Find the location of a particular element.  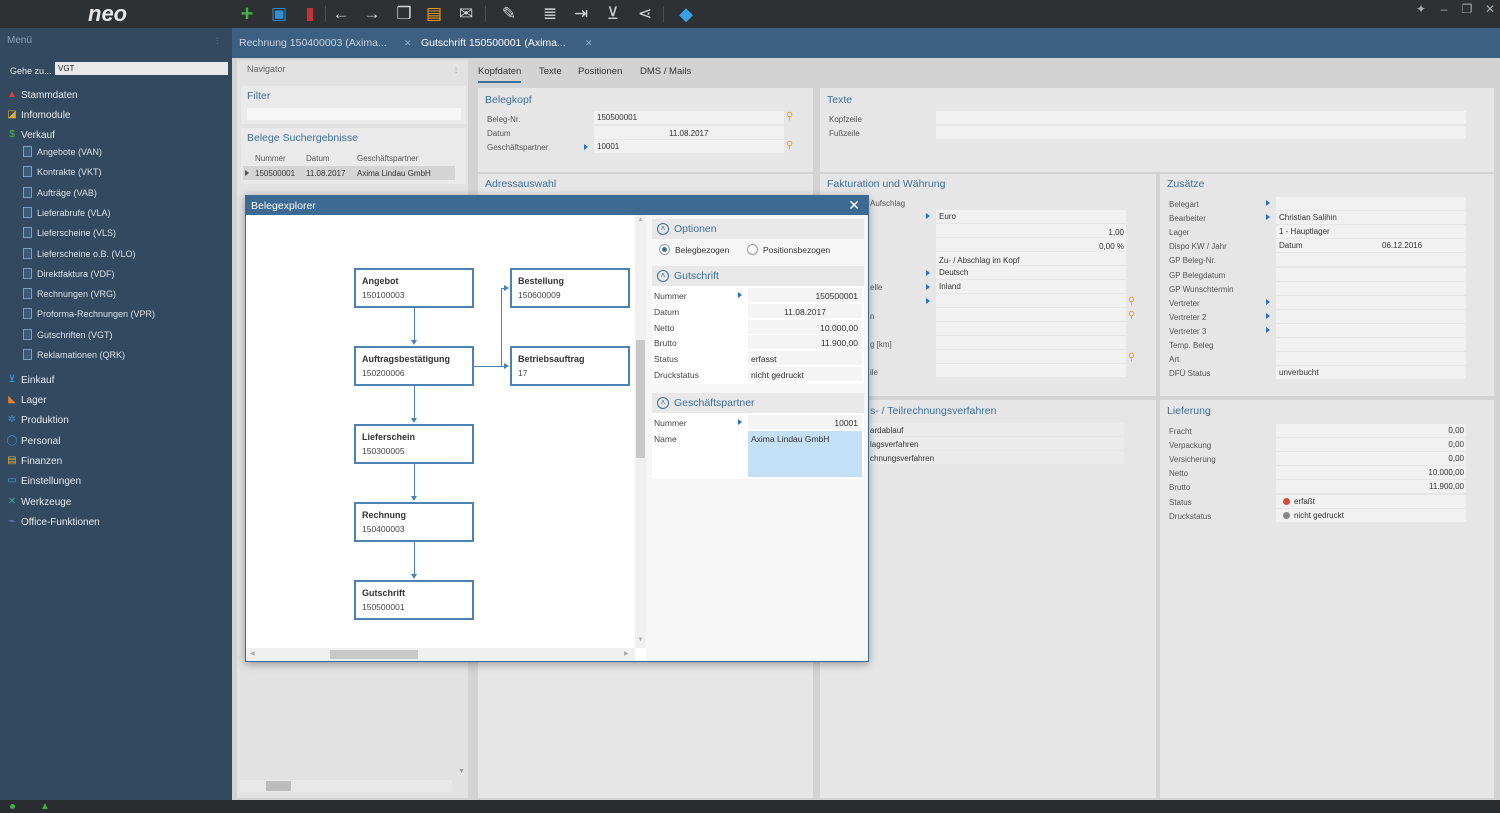

radio-positionsbezogen is located at coordinates (752, 249).